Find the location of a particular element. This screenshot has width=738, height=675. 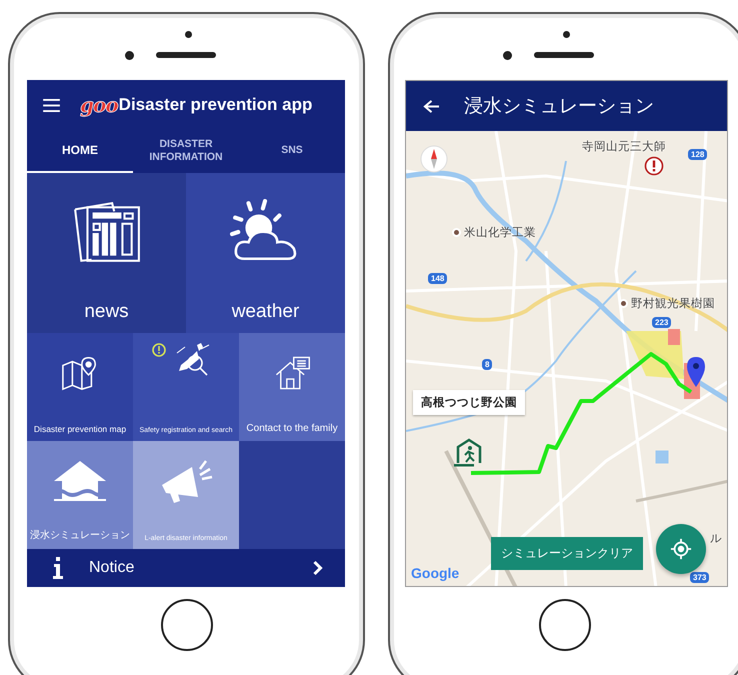

tile-label: Contact to the family is located at coordinates (292, 428).